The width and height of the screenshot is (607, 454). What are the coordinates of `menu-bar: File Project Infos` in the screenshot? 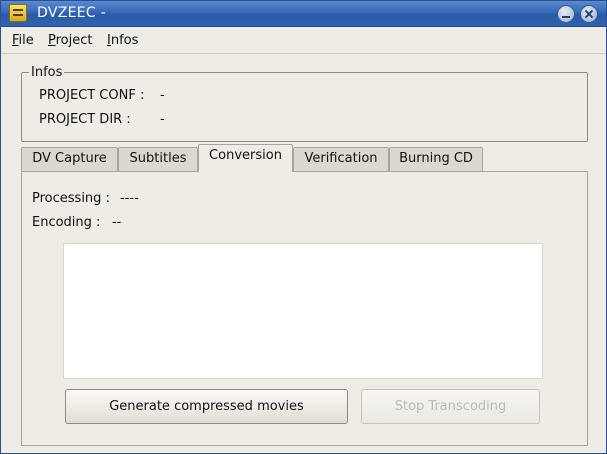 It's located at (303, 41).